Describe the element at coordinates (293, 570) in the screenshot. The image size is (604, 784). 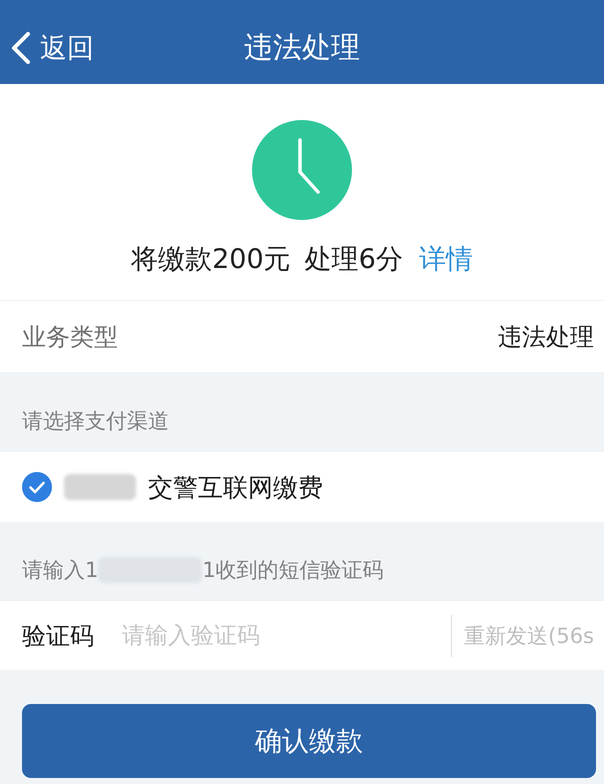
I see `sms-prompt-text: 1收到的短信验证码` at that location.